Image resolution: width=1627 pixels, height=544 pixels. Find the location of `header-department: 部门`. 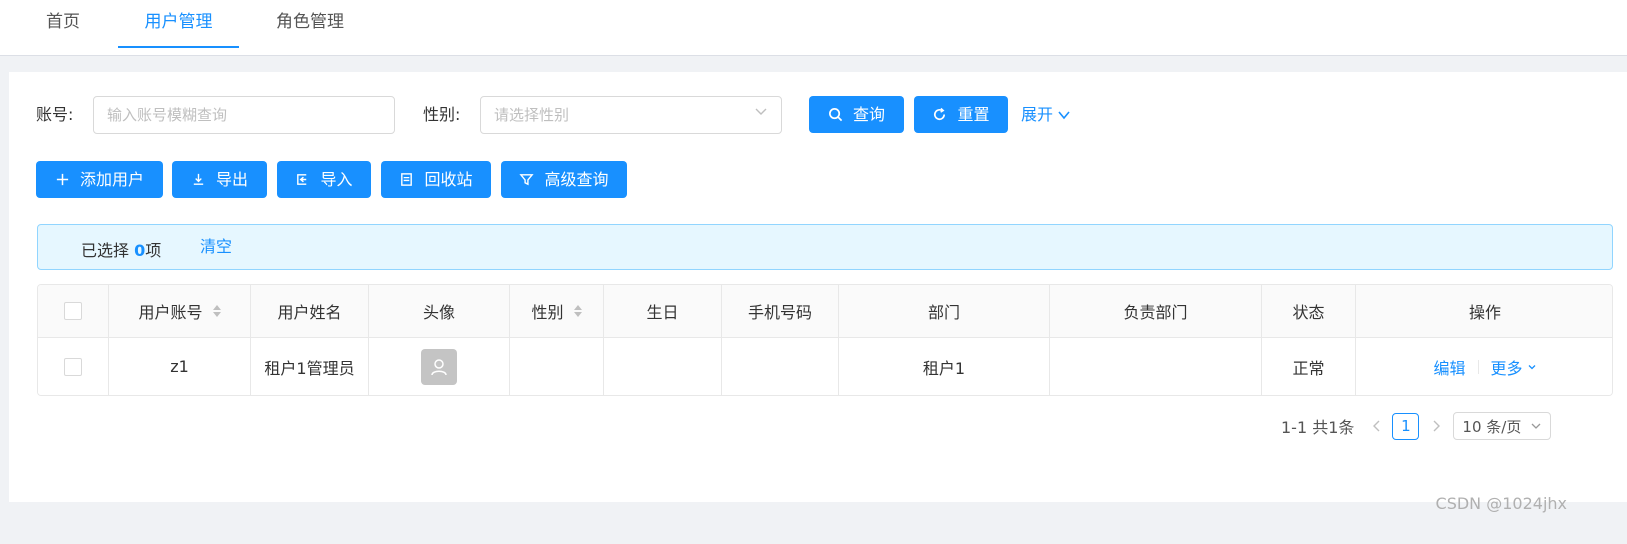

header-department: 部门 is located at coordinates (944, 311).